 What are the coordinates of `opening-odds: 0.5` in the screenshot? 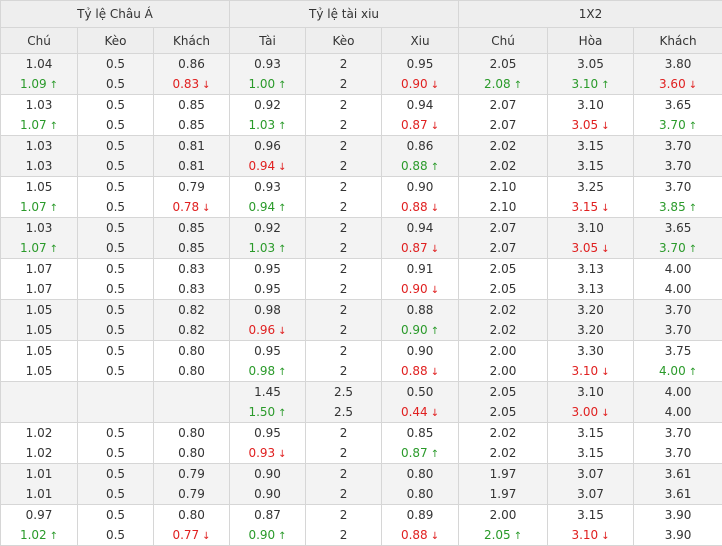 It's located at (115, 105).